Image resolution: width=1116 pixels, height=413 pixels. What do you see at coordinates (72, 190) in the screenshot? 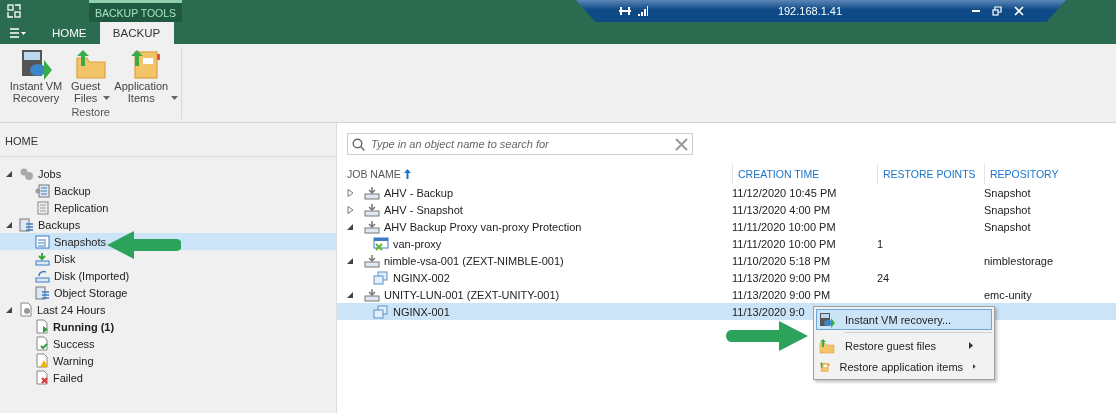
I see `tree-label: Backup` at bounding box center [72, 190].